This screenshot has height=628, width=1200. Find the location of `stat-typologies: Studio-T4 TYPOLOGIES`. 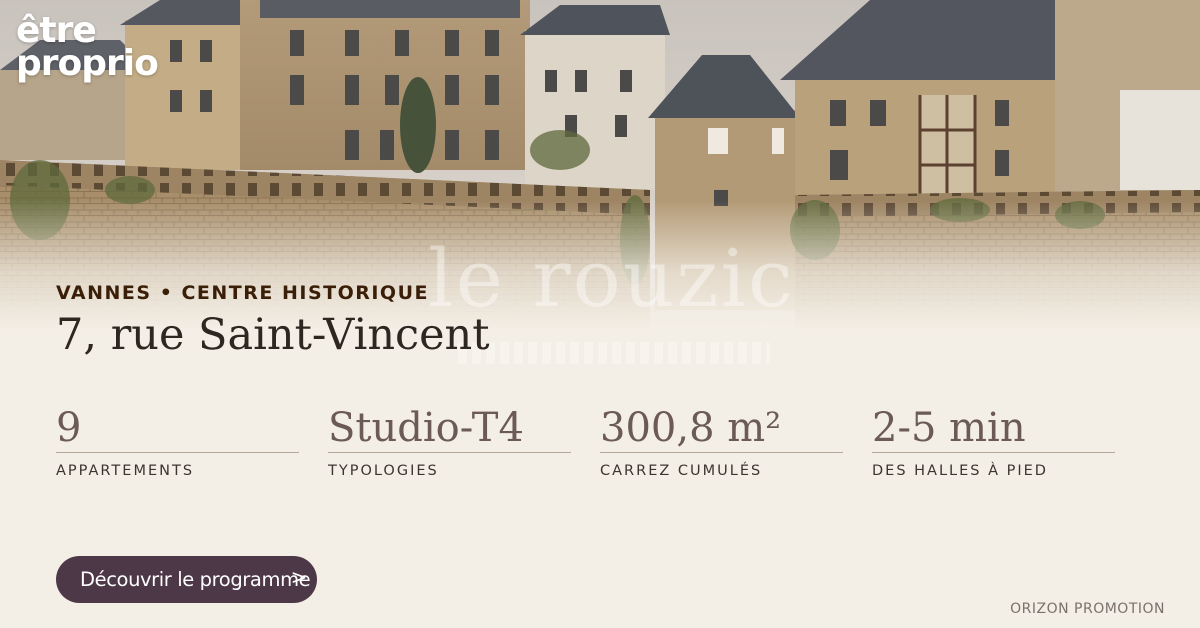

stat-typologies: Studio-T4 TYPOLOGIES is located at coordinates (449, 441).